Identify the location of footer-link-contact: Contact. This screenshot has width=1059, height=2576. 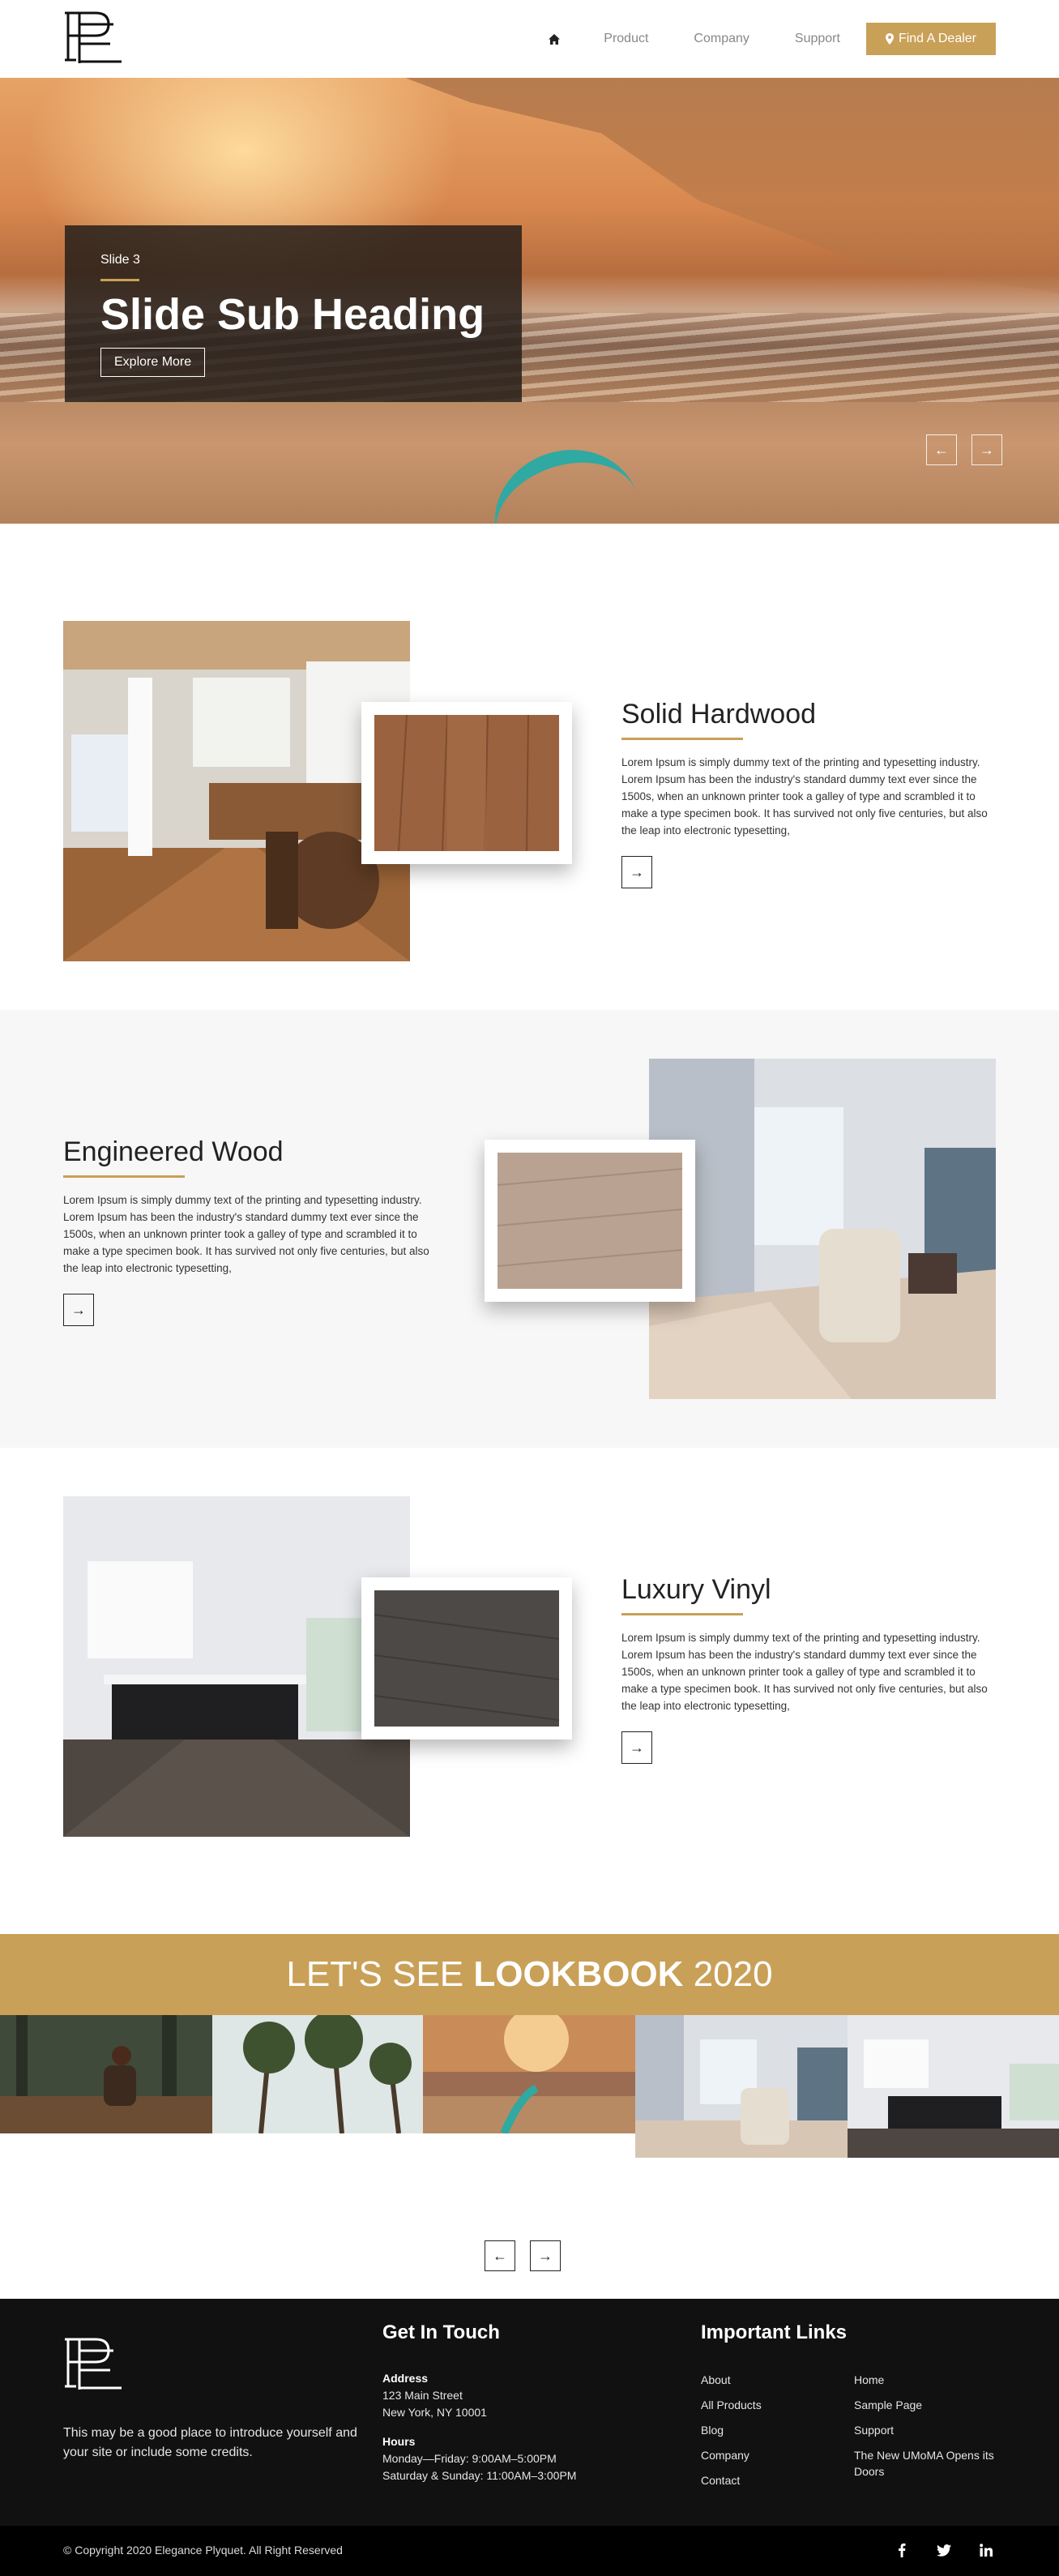
(720, 2480).